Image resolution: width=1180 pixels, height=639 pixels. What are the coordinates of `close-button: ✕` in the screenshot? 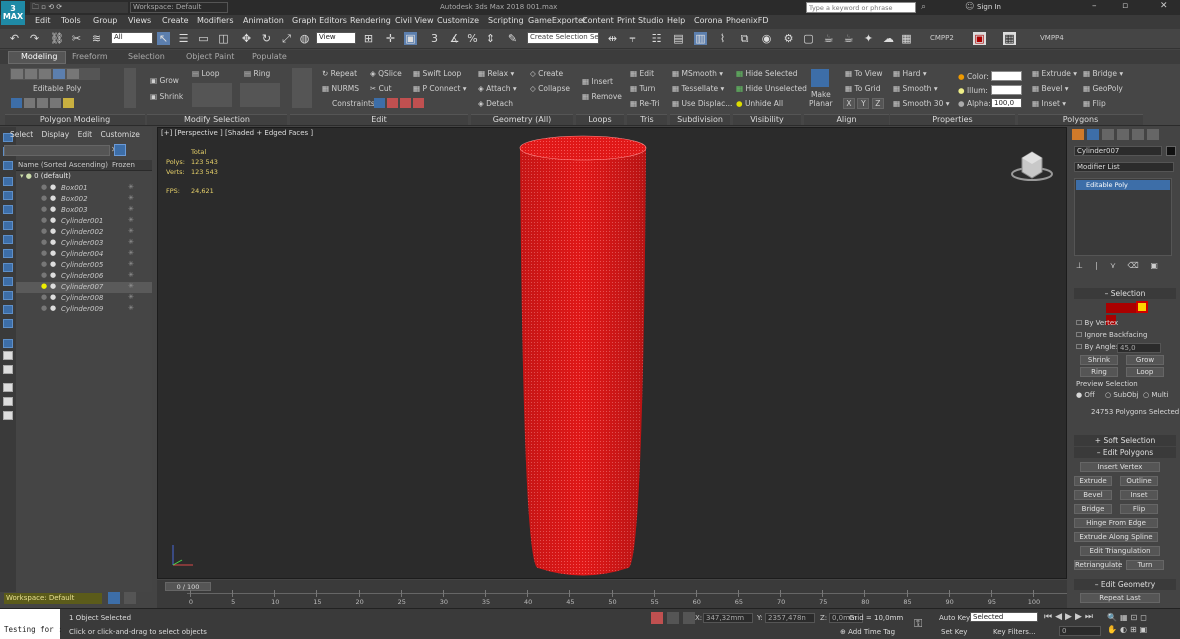 It's located at (1164, 6).